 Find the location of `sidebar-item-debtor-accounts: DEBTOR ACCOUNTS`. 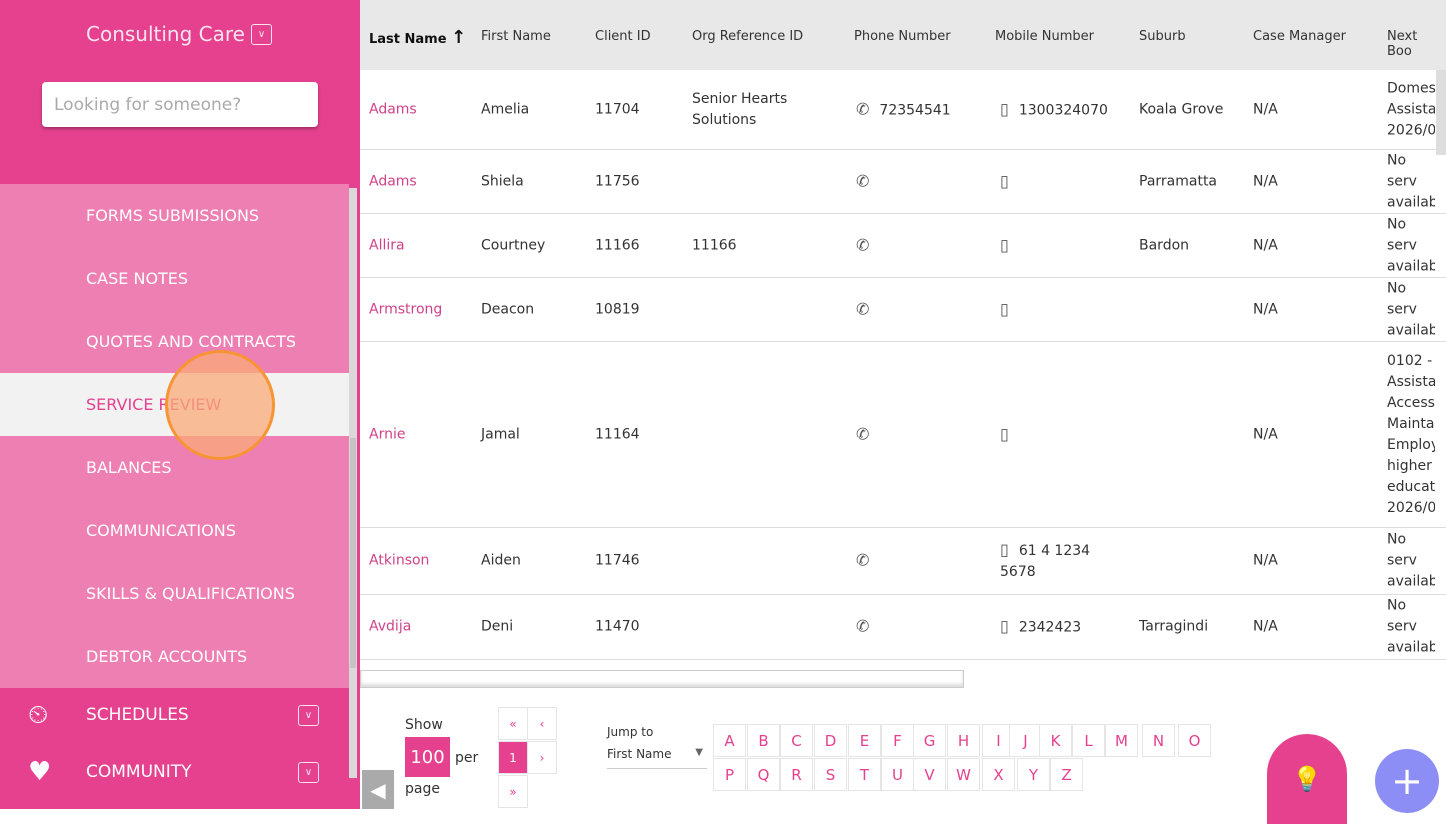

sidebar-item-debtor-accounts: DEBTOR ACCOUNTS is located at coordinates (174, 656).